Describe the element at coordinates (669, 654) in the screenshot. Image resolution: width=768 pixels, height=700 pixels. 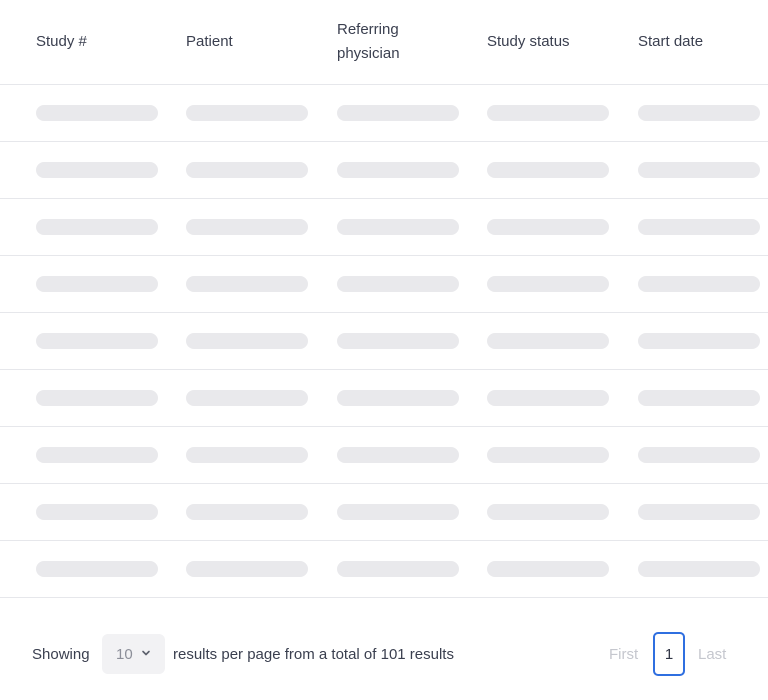
I see `pagination-current-page: 1` at that location.